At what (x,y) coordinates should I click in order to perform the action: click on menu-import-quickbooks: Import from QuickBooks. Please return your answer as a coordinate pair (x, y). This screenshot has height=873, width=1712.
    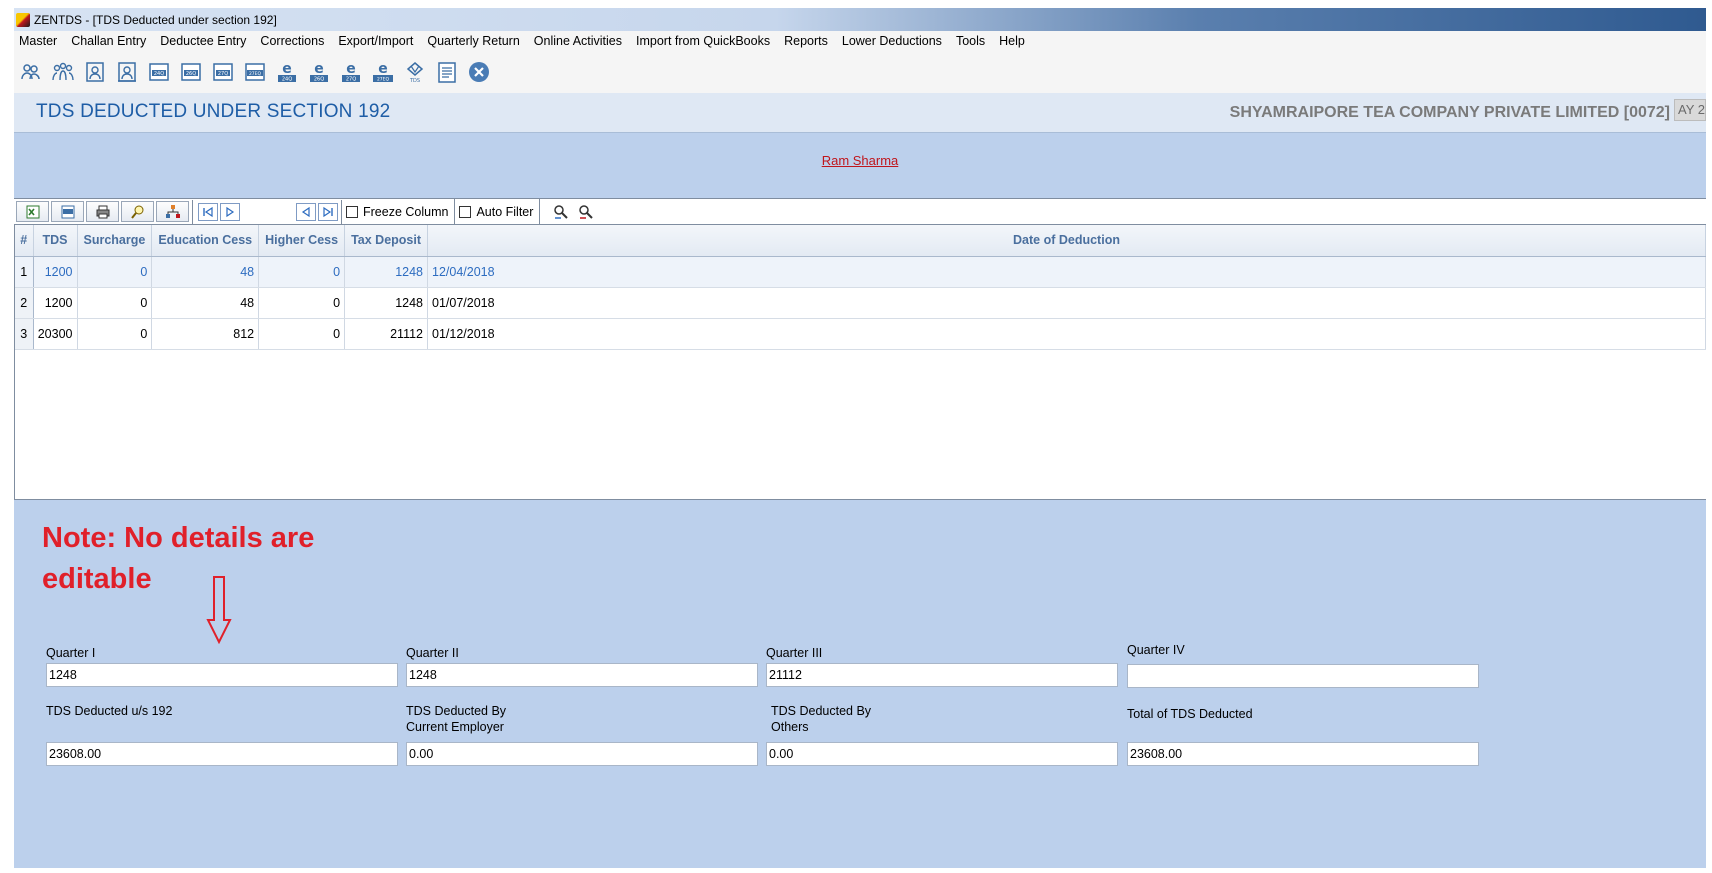
    Looking at the image, I should click on (703, 41).